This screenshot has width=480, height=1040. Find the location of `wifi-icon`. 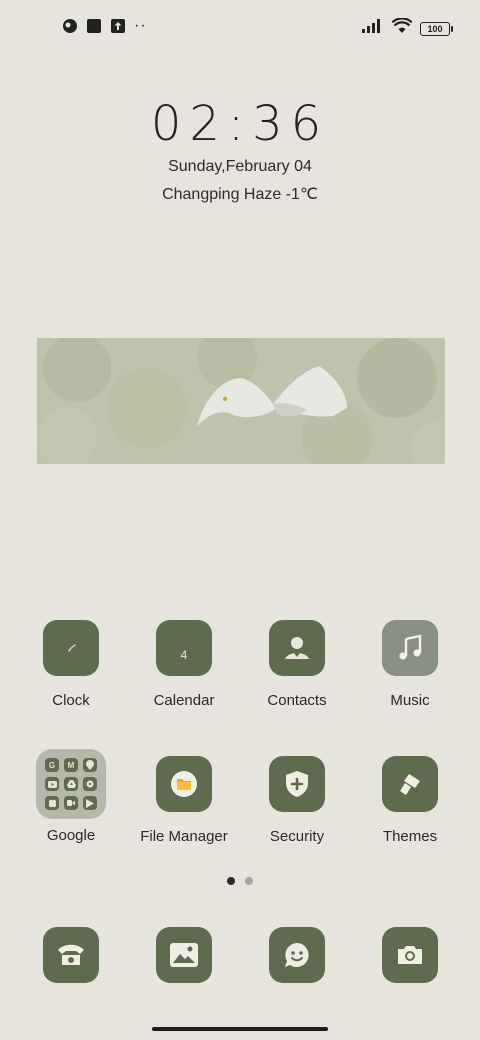

wifi-icon is located at coordinates (402, 28).